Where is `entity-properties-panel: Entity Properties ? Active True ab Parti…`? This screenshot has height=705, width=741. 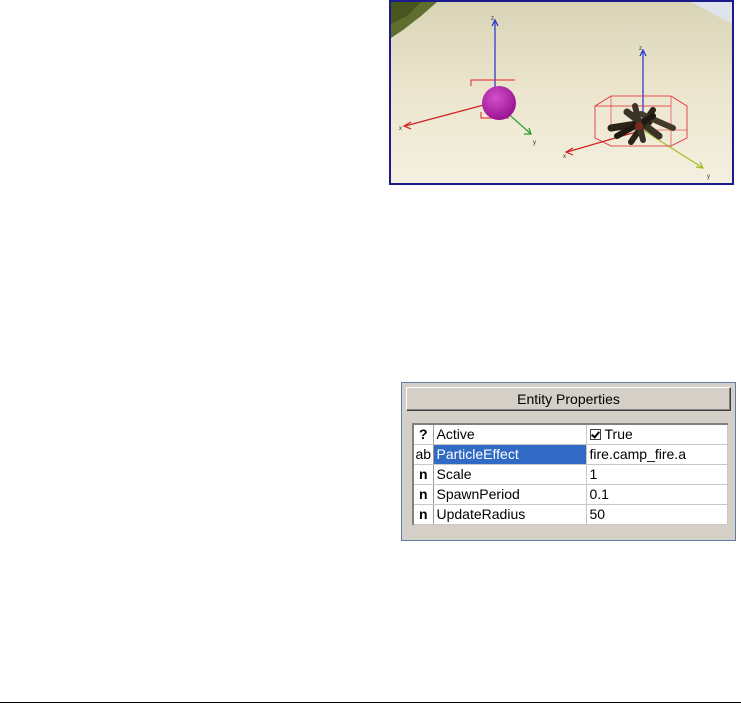 entity-properties-panel: Entity Properties ? Active True ab Parti… is located at coordinates (568, 461).